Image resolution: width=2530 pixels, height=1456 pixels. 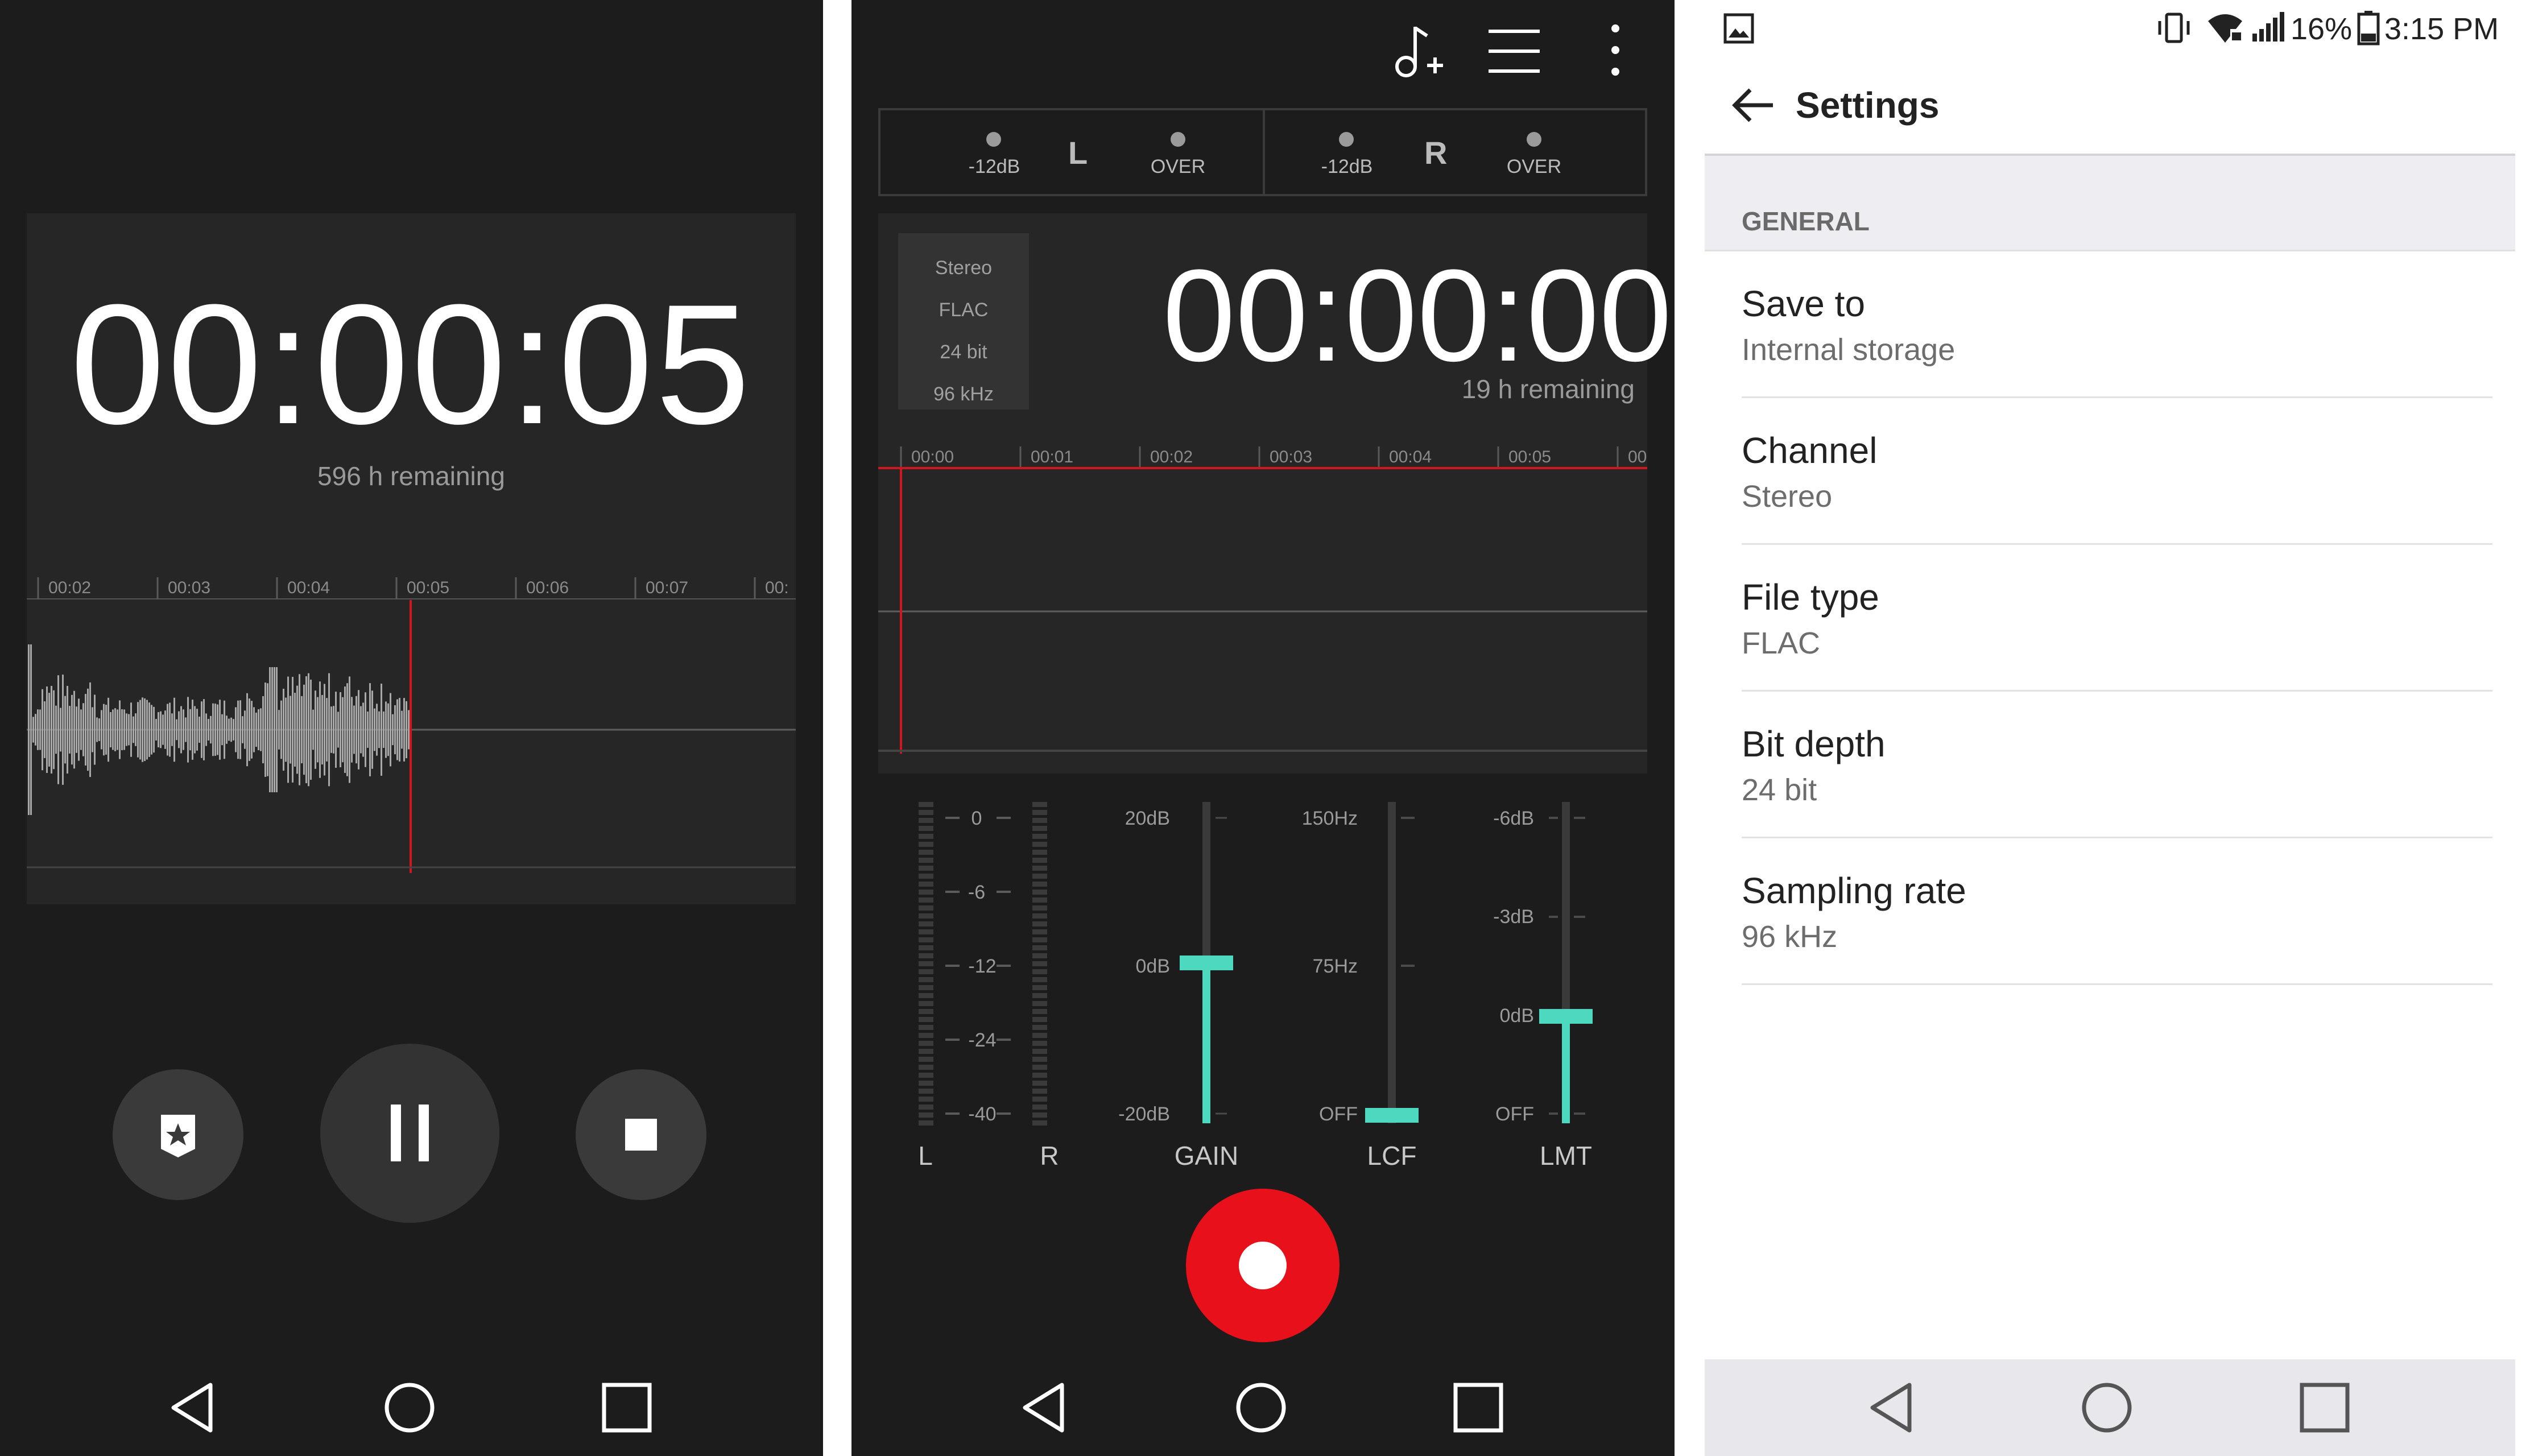 What do you see at coordinates (409, 1133) in the screenshot?
I see `pause-button` at bounding box center [409, 1133].